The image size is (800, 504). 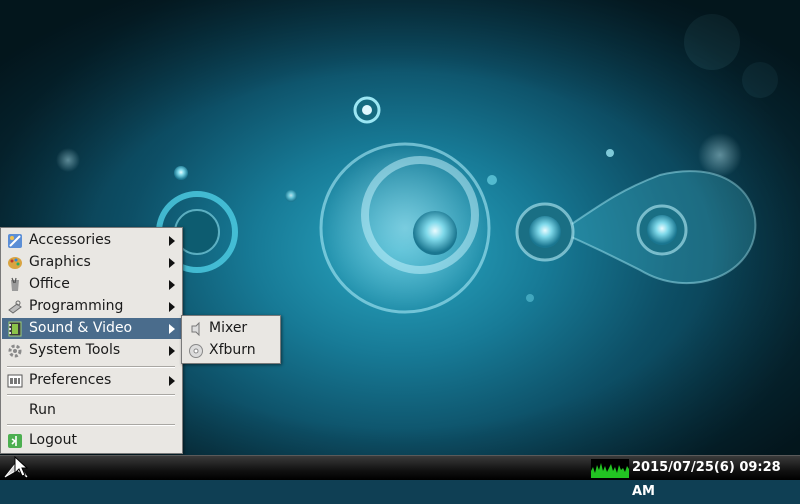 I want to click on mouse-cursor-icon, so click(x=21, y=466).